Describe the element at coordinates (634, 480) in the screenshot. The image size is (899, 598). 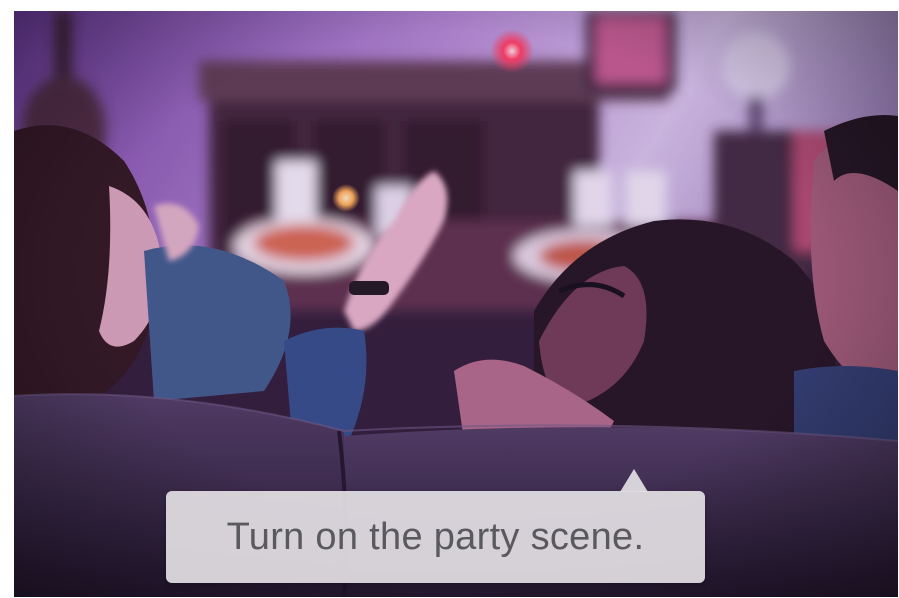
I see `speech-bubble-tail` at that location.